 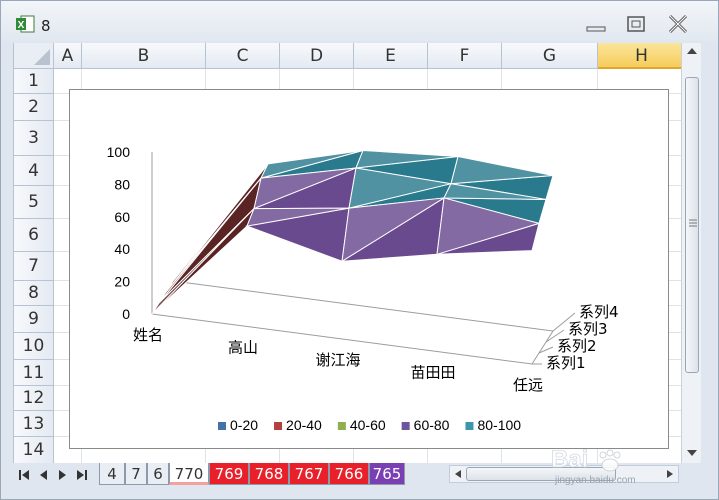 What do you see at coordinates (34, 56) in the screenshot?
I see `select-all-corner` at bounding box center [34, 56].